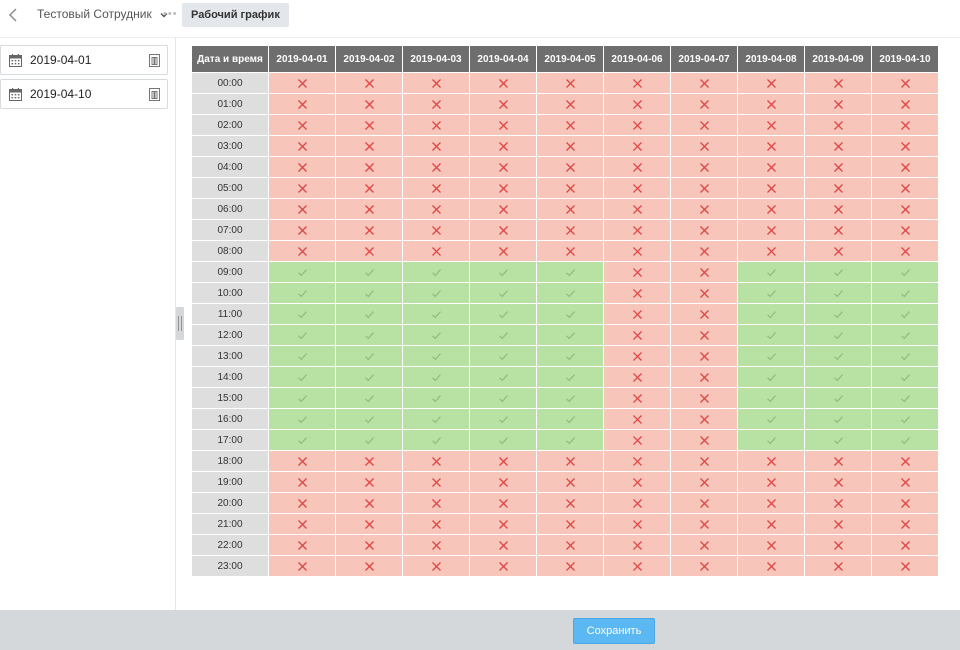 The width and height of the screenshot is (960, 650). I want to click on day-header: 2019-04-07, so click(704, 59).